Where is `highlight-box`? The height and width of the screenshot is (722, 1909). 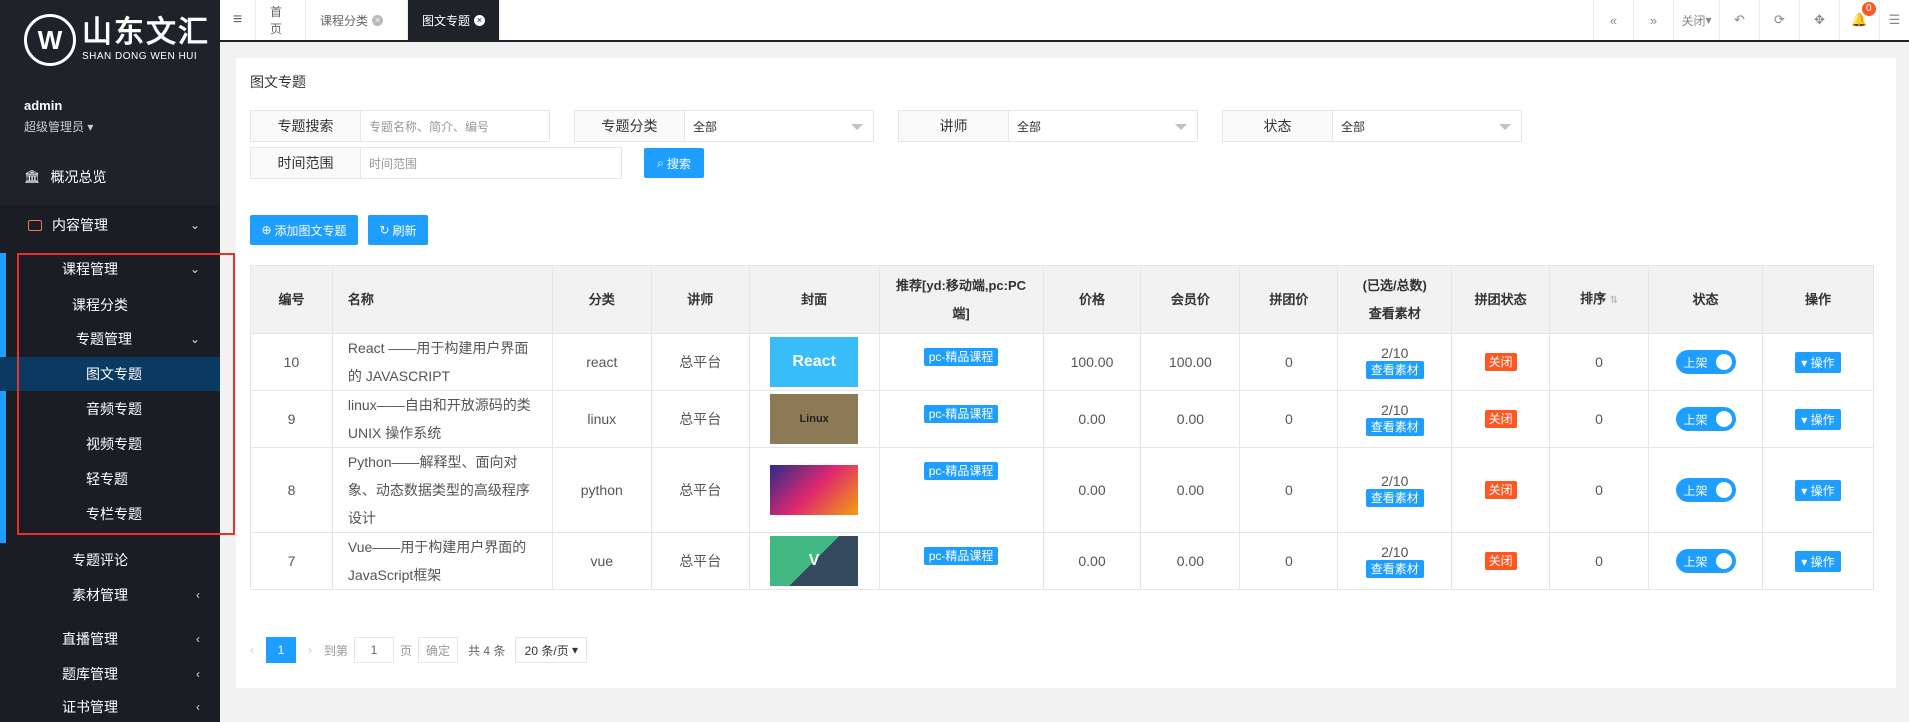
highlight-box is located at coordinates (126, 394).